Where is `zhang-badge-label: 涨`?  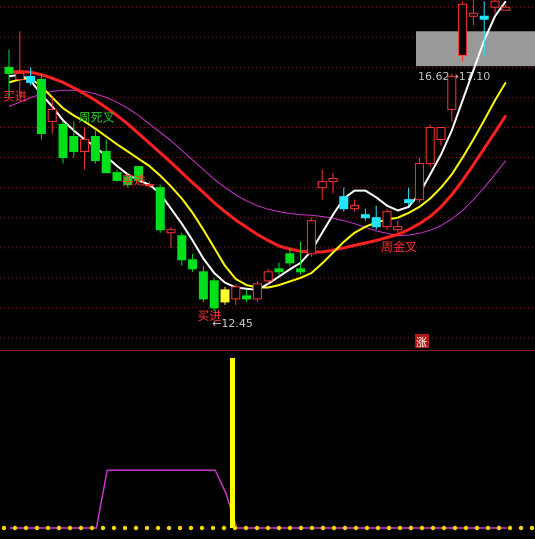
zhang-badge-label: 涨 is located at coordinates (421, 342).